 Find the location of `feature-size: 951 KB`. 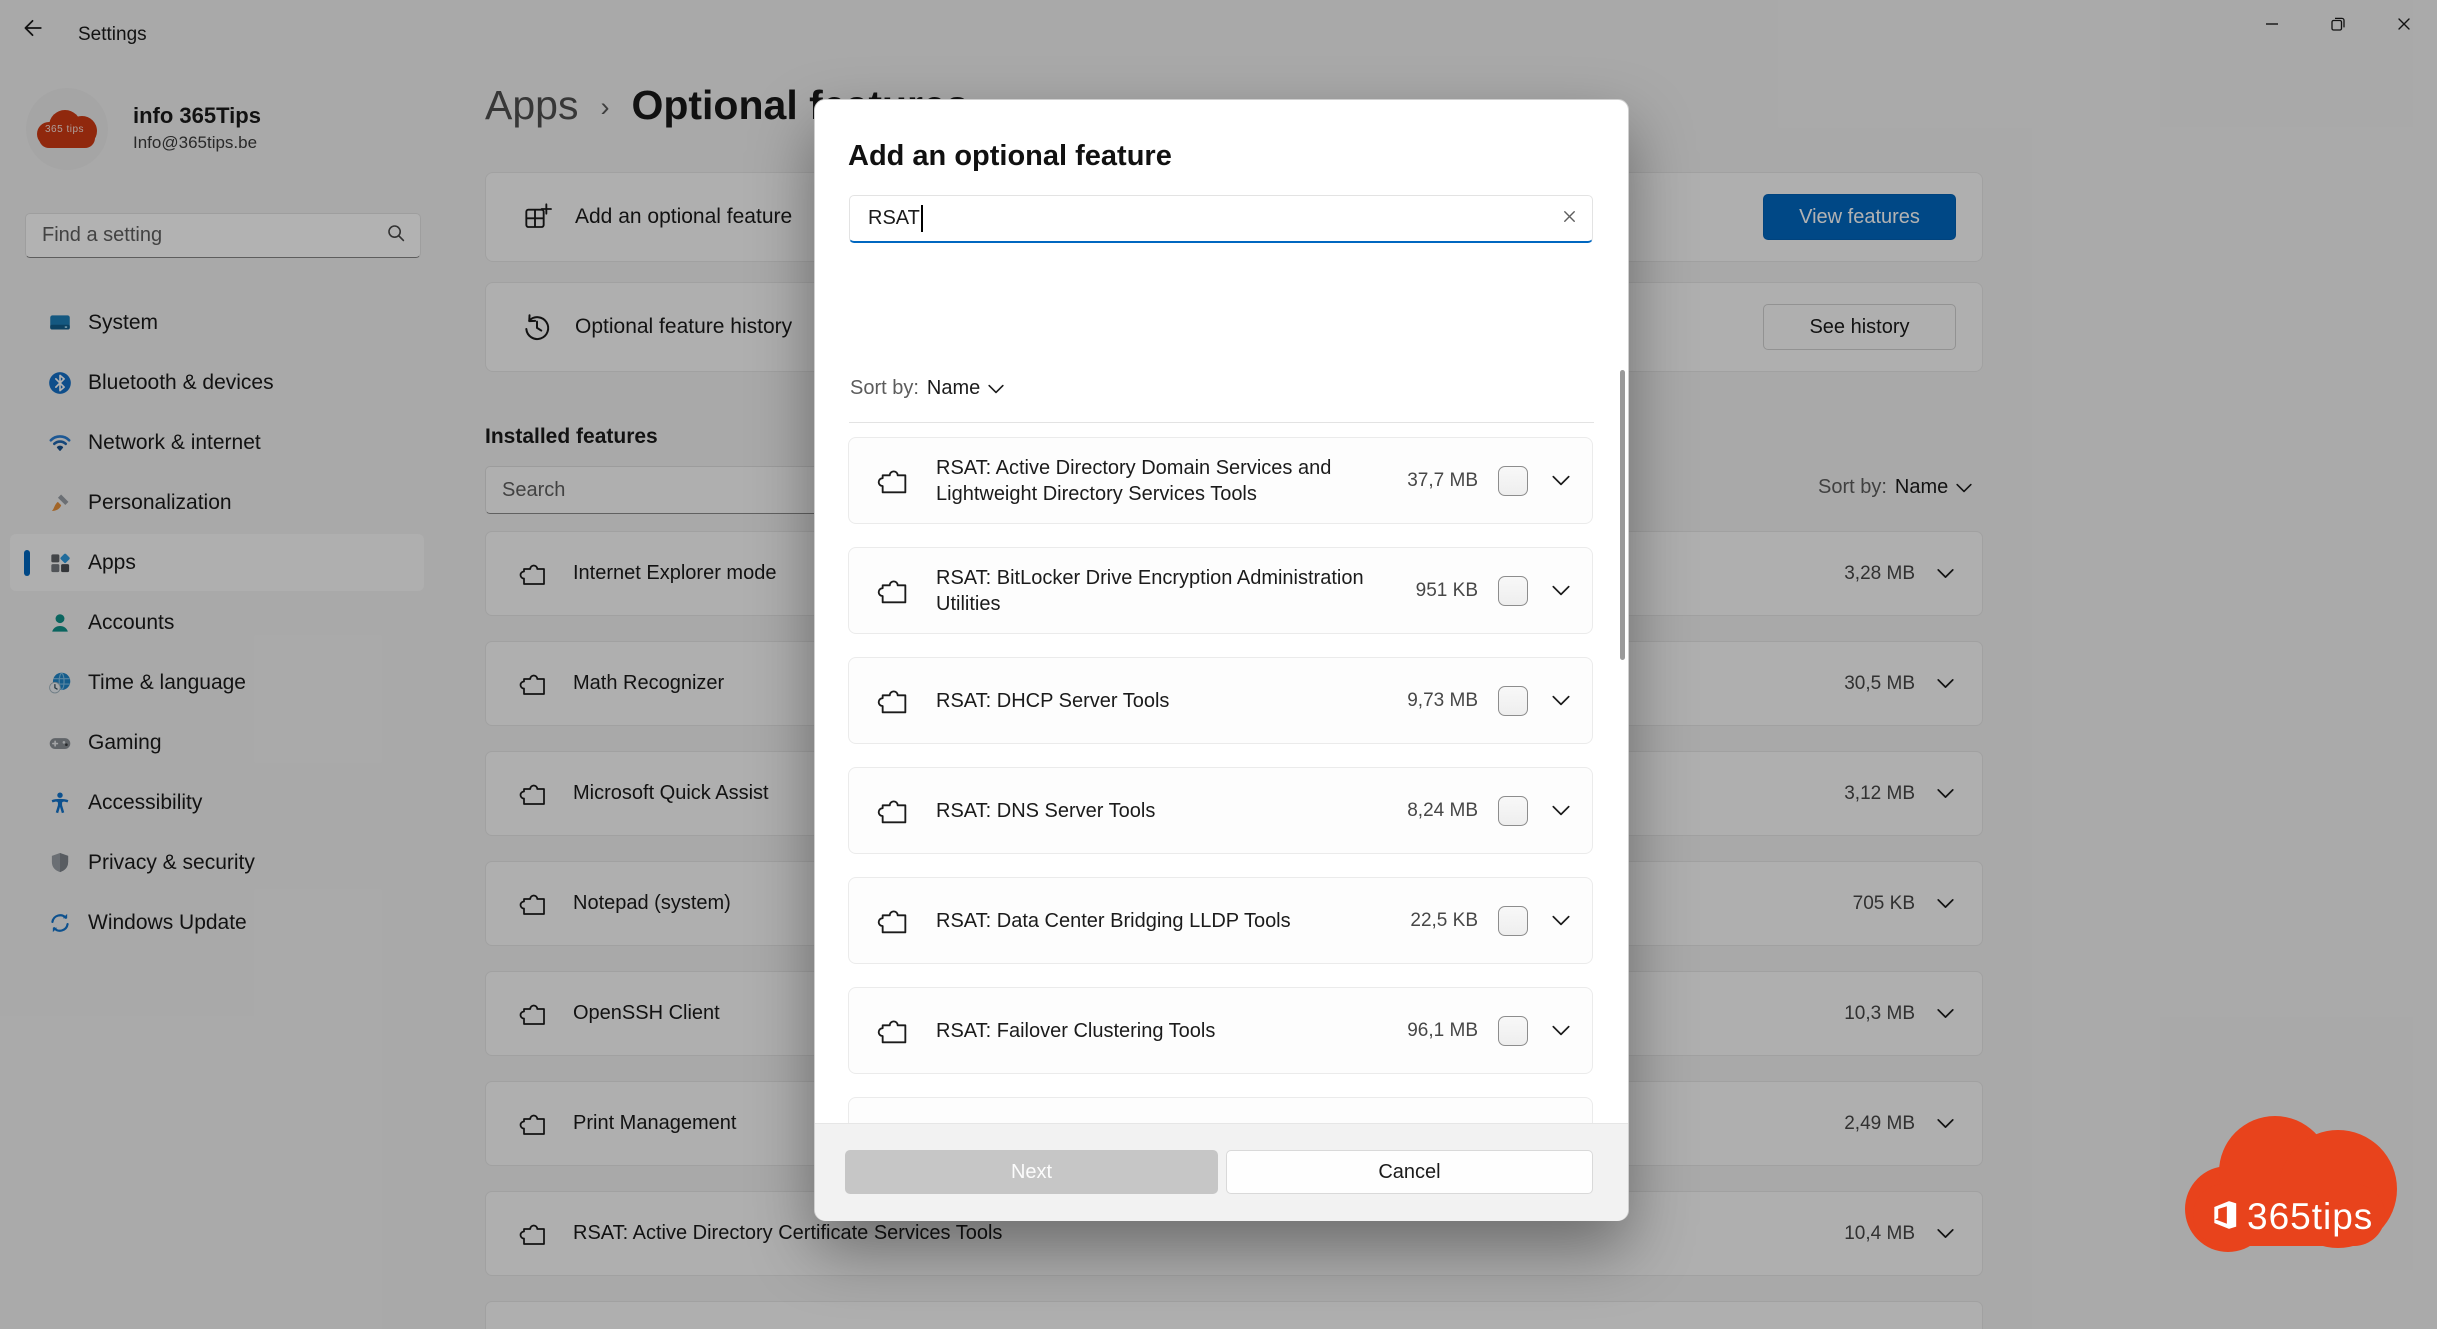

feature-size: 951 KB is located at coordinates (1446, 590).